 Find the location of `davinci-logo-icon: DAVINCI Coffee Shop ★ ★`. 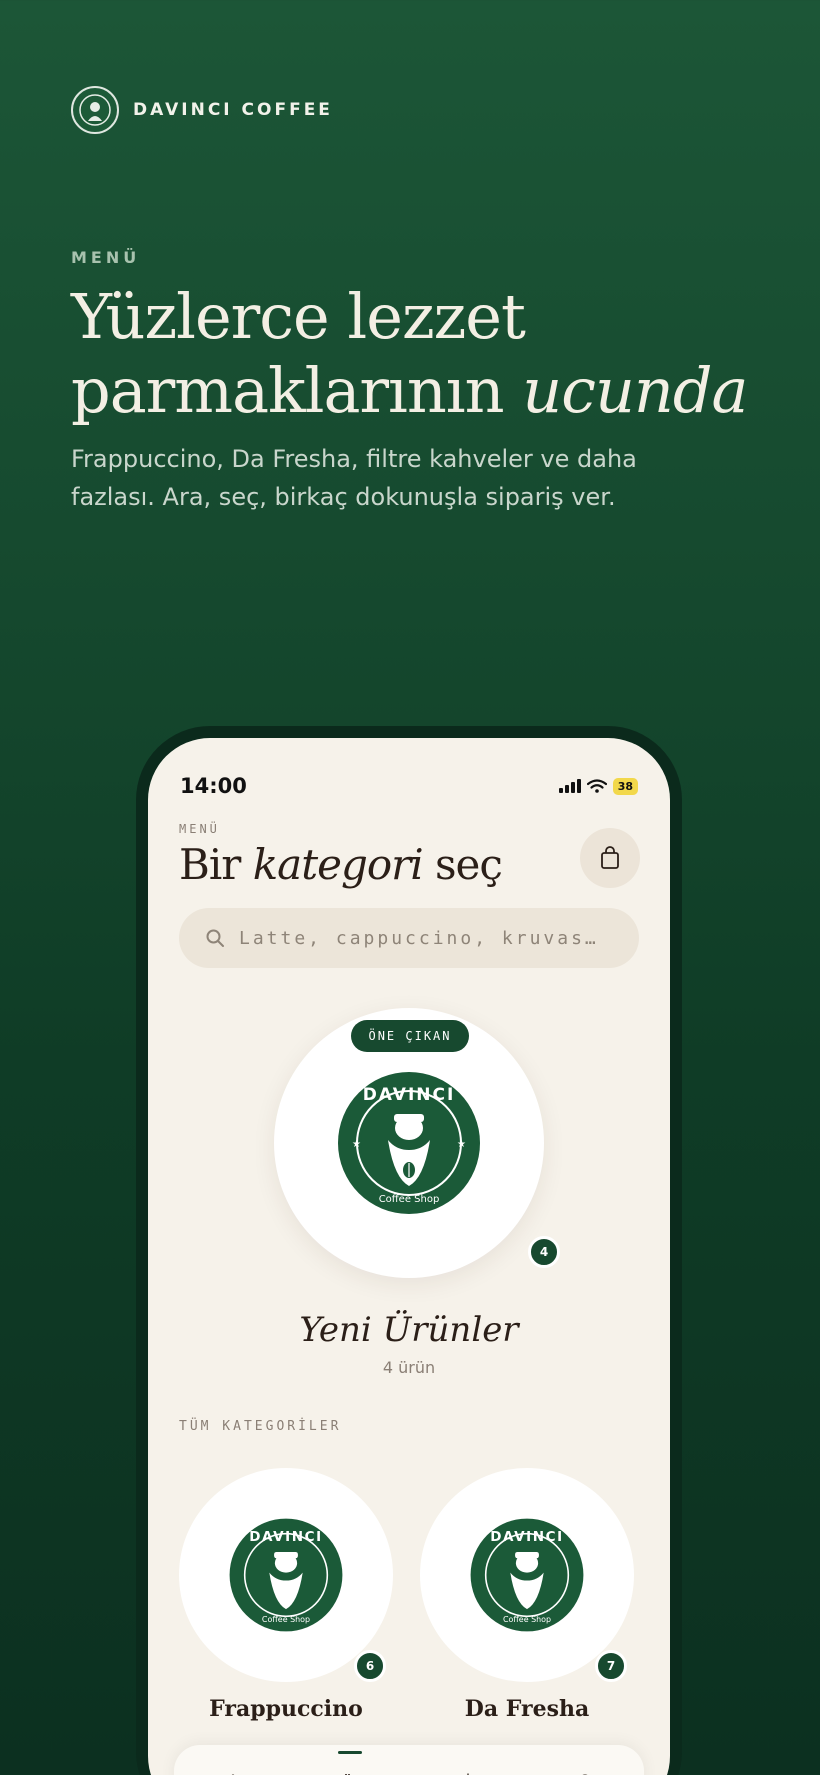

davinci-logo-icon: DAVINCI Coffee Shop ★ ★ is located at coordinates (409, 1143).